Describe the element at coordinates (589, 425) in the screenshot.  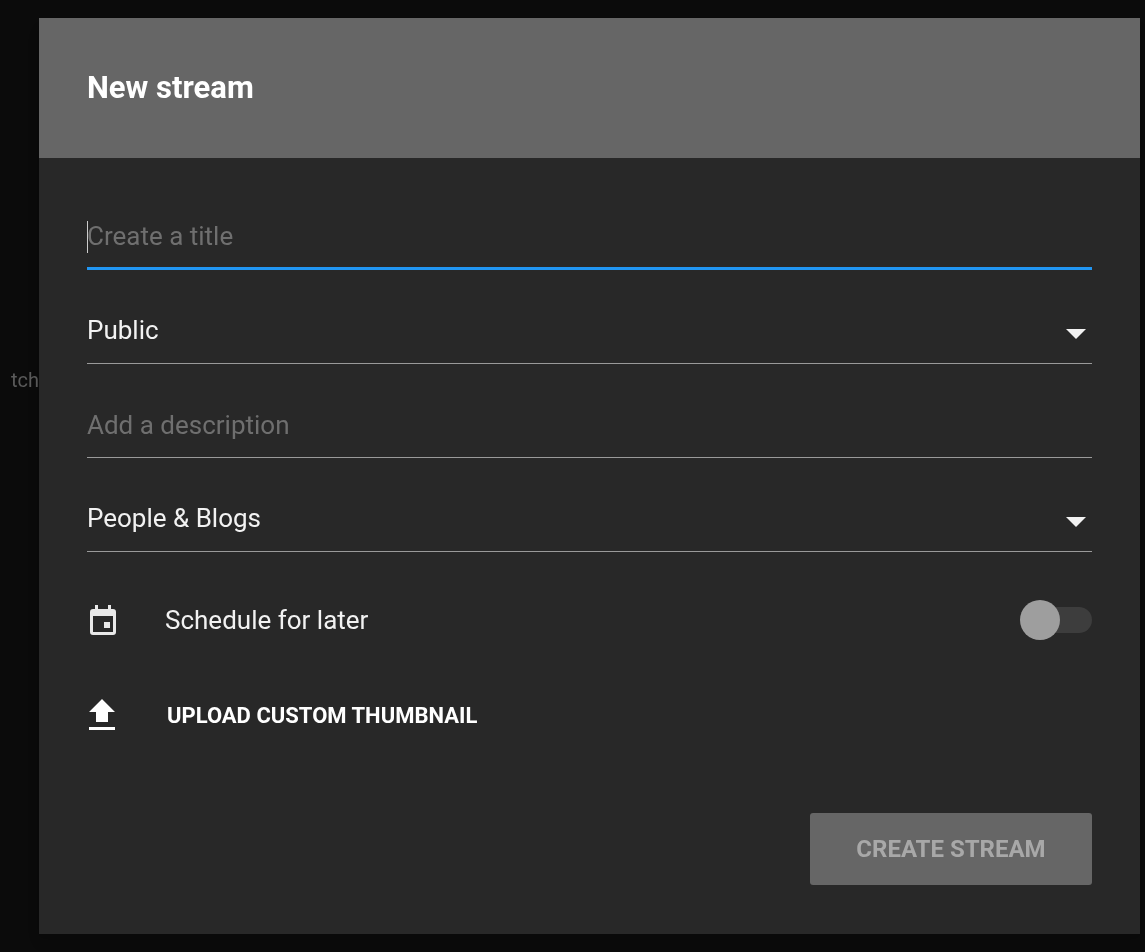
I see `text-field: Add a description` at that location.